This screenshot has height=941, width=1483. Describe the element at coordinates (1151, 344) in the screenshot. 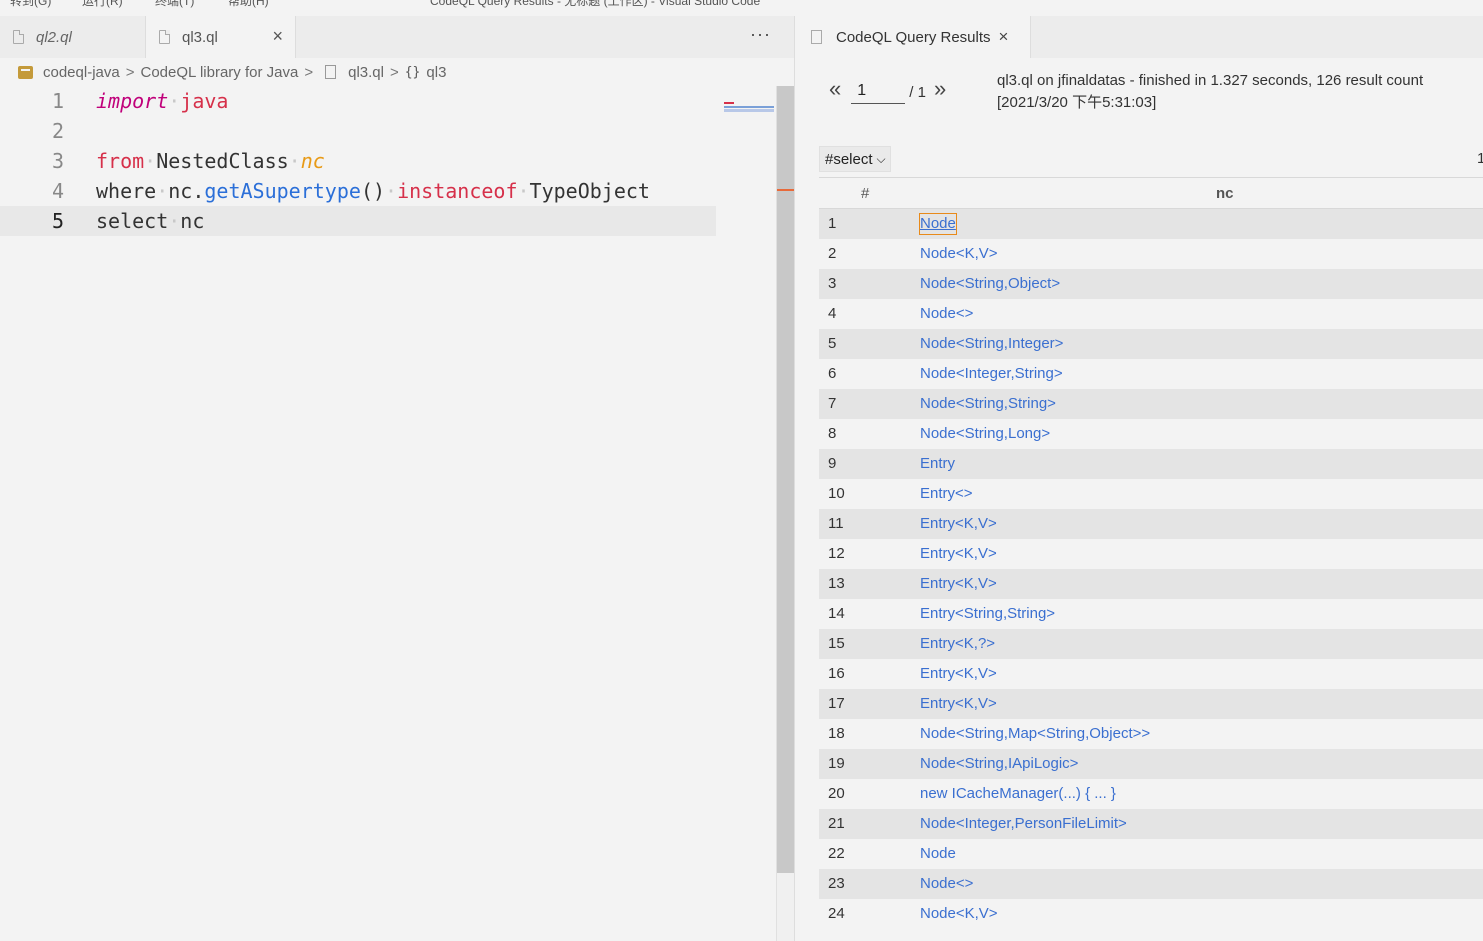

I see `table-row: 5 Node<String,Integer>` at that location.